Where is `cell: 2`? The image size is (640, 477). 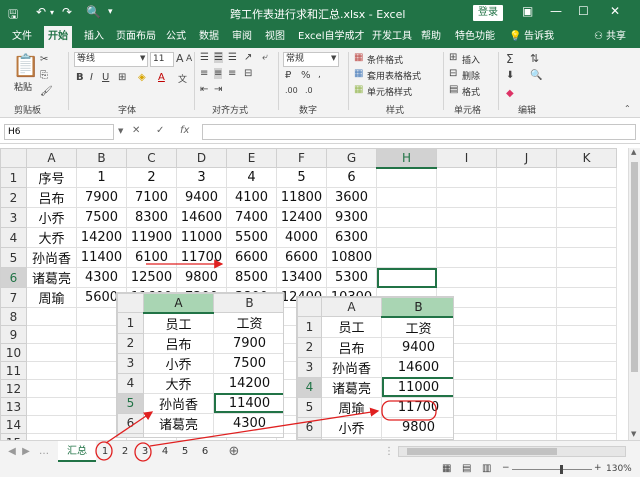
cell: 2 is located at coordinates (151, 177).